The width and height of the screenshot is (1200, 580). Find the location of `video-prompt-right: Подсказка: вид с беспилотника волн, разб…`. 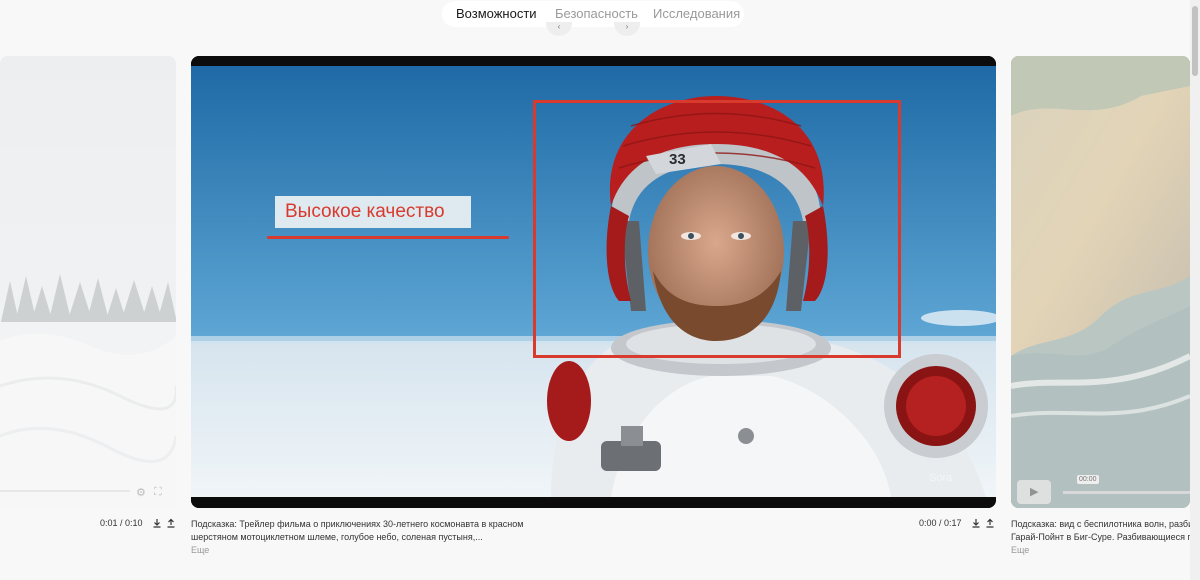

video-prompt-right: Подсказка: вид с беспилотника волн, разб… is located at coordinates (1100, 531).